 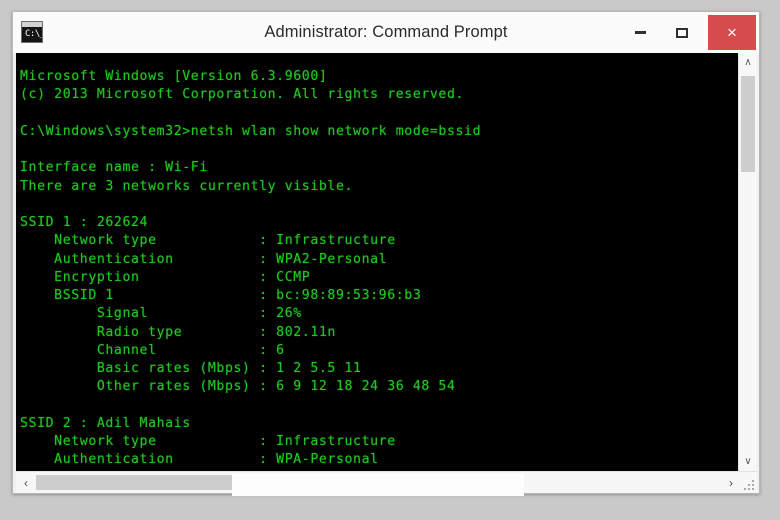 I want to click on icon-prompt-glyph: C:\_, so click(x=34, y=34).